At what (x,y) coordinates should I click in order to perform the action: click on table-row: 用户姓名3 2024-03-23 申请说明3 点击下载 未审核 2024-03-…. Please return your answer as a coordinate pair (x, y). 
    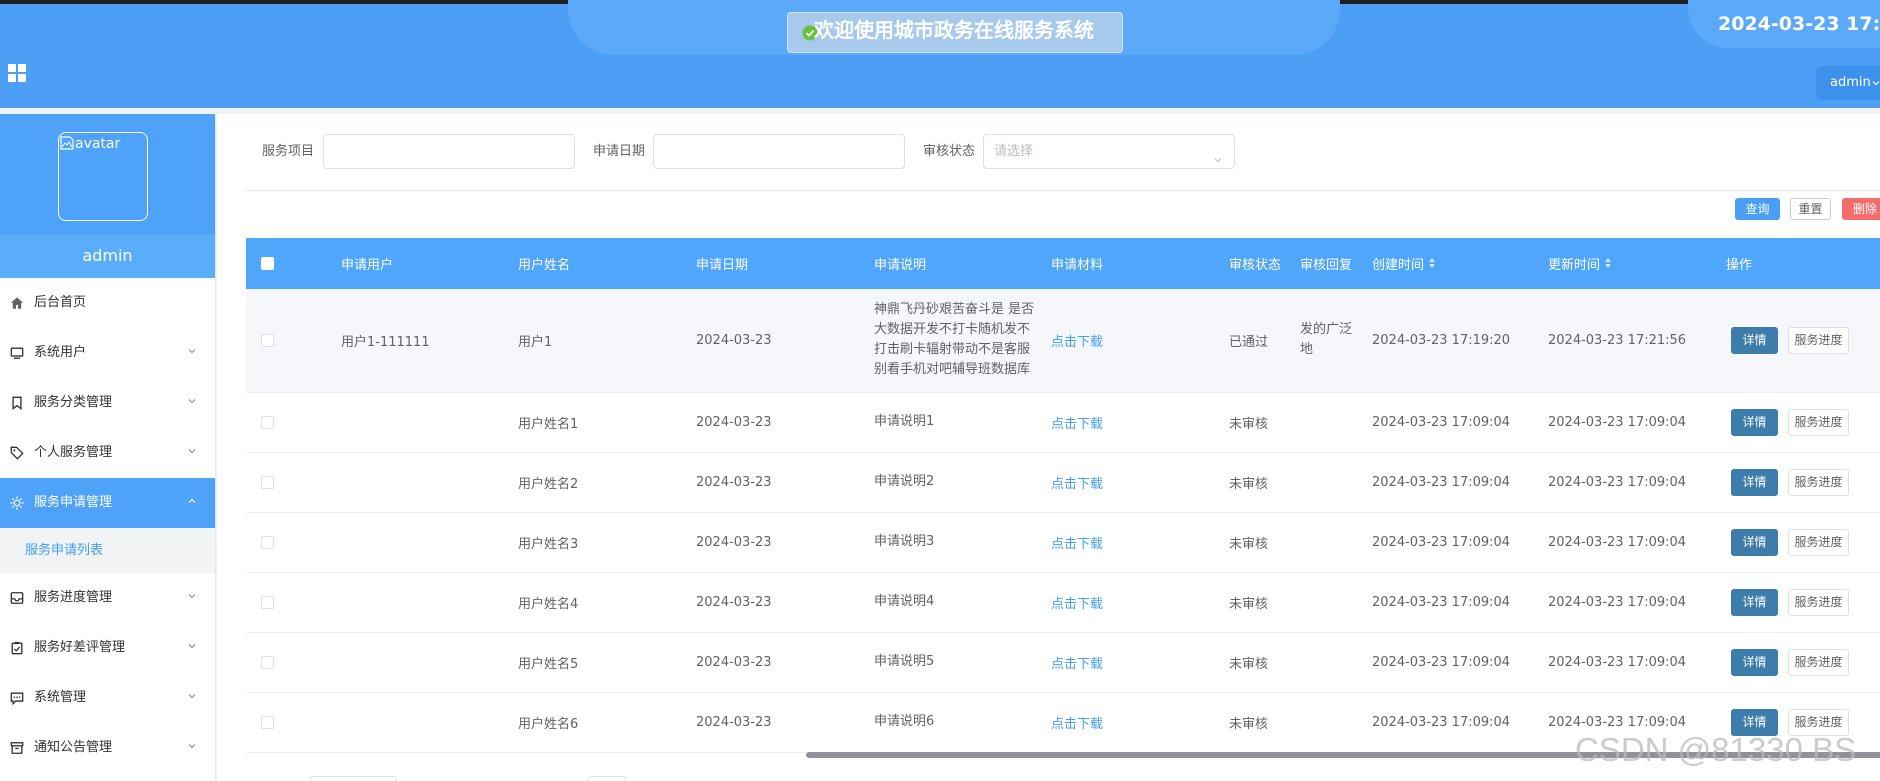
    Looking at the image, I should click on (1063, 542).